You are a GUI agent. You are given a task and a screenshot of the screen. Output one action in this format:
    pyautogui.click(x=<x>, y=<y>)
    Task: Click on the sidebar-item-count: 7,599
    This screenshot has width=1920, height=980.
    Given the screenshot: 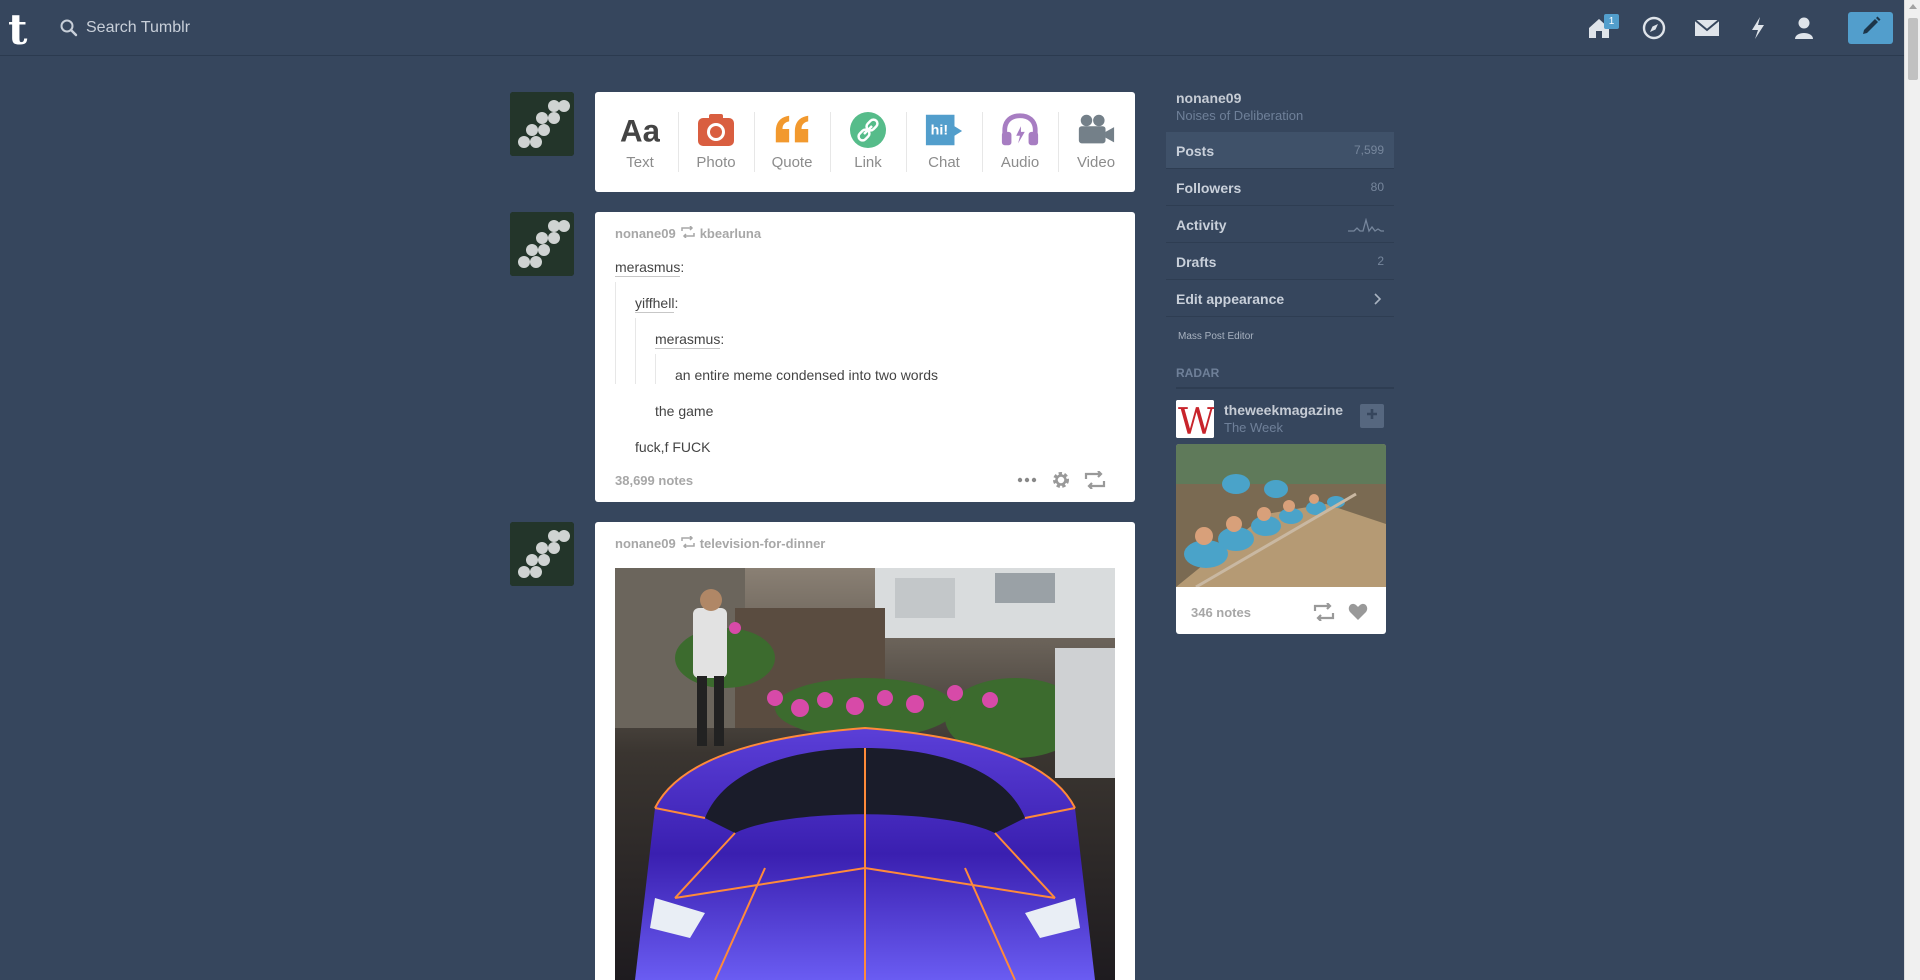 What is the action you would take?
    pyautogui.click(x=1368, y=150)
    